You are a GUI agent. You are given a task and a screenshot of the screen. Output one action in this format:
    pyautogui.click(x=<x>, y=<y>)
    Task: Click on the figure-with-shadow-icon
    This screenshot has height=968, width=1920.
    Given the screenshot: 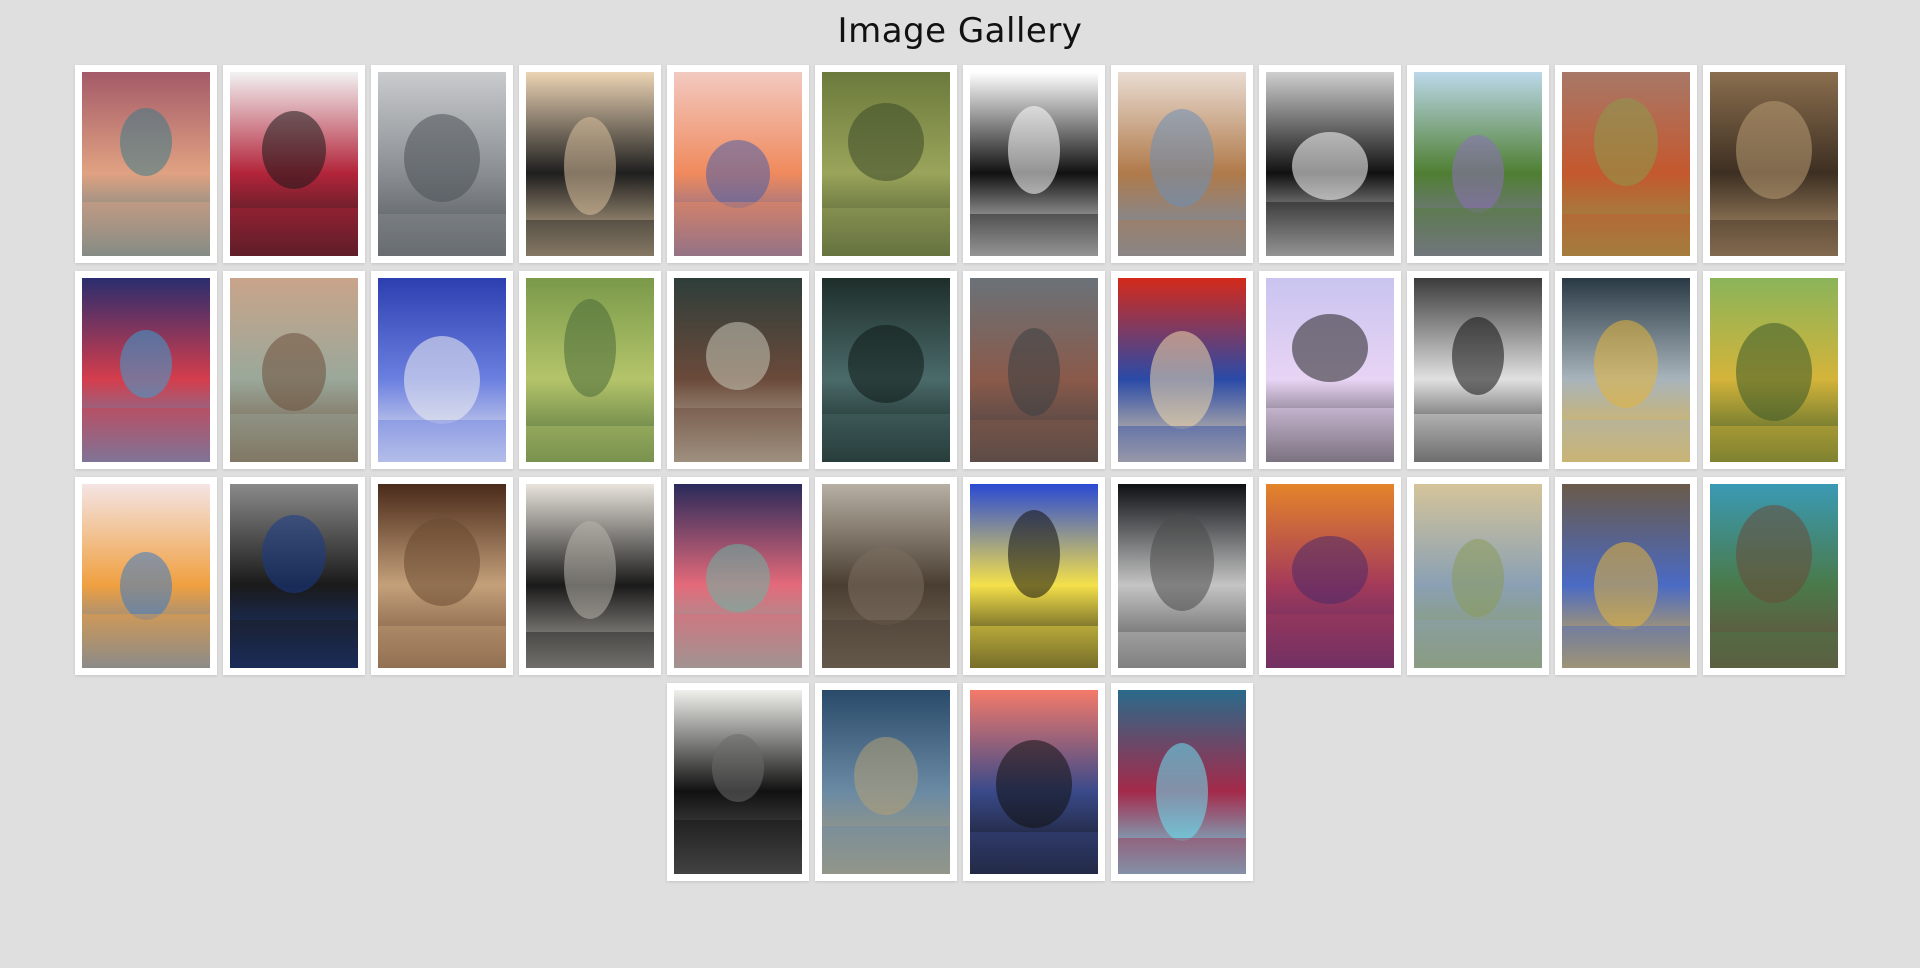 What is the action you would take?
    pyautogui.click(x=1774, y=164)
    